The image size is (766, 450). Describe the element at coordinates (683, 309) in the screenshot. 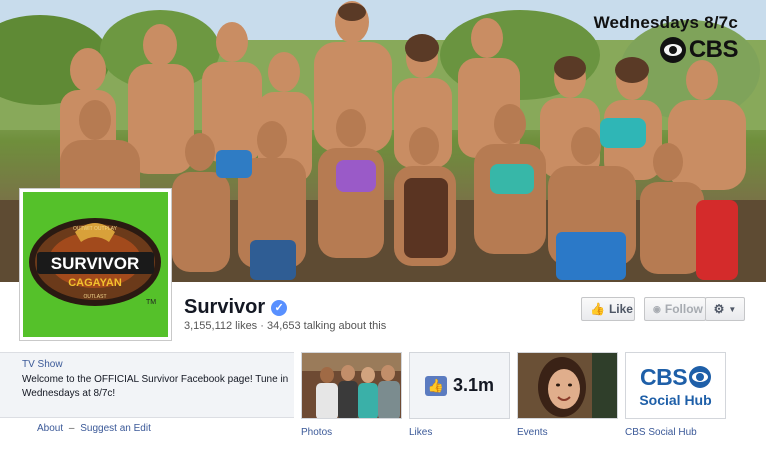

I see `follow-button-label: Follow` at that location.